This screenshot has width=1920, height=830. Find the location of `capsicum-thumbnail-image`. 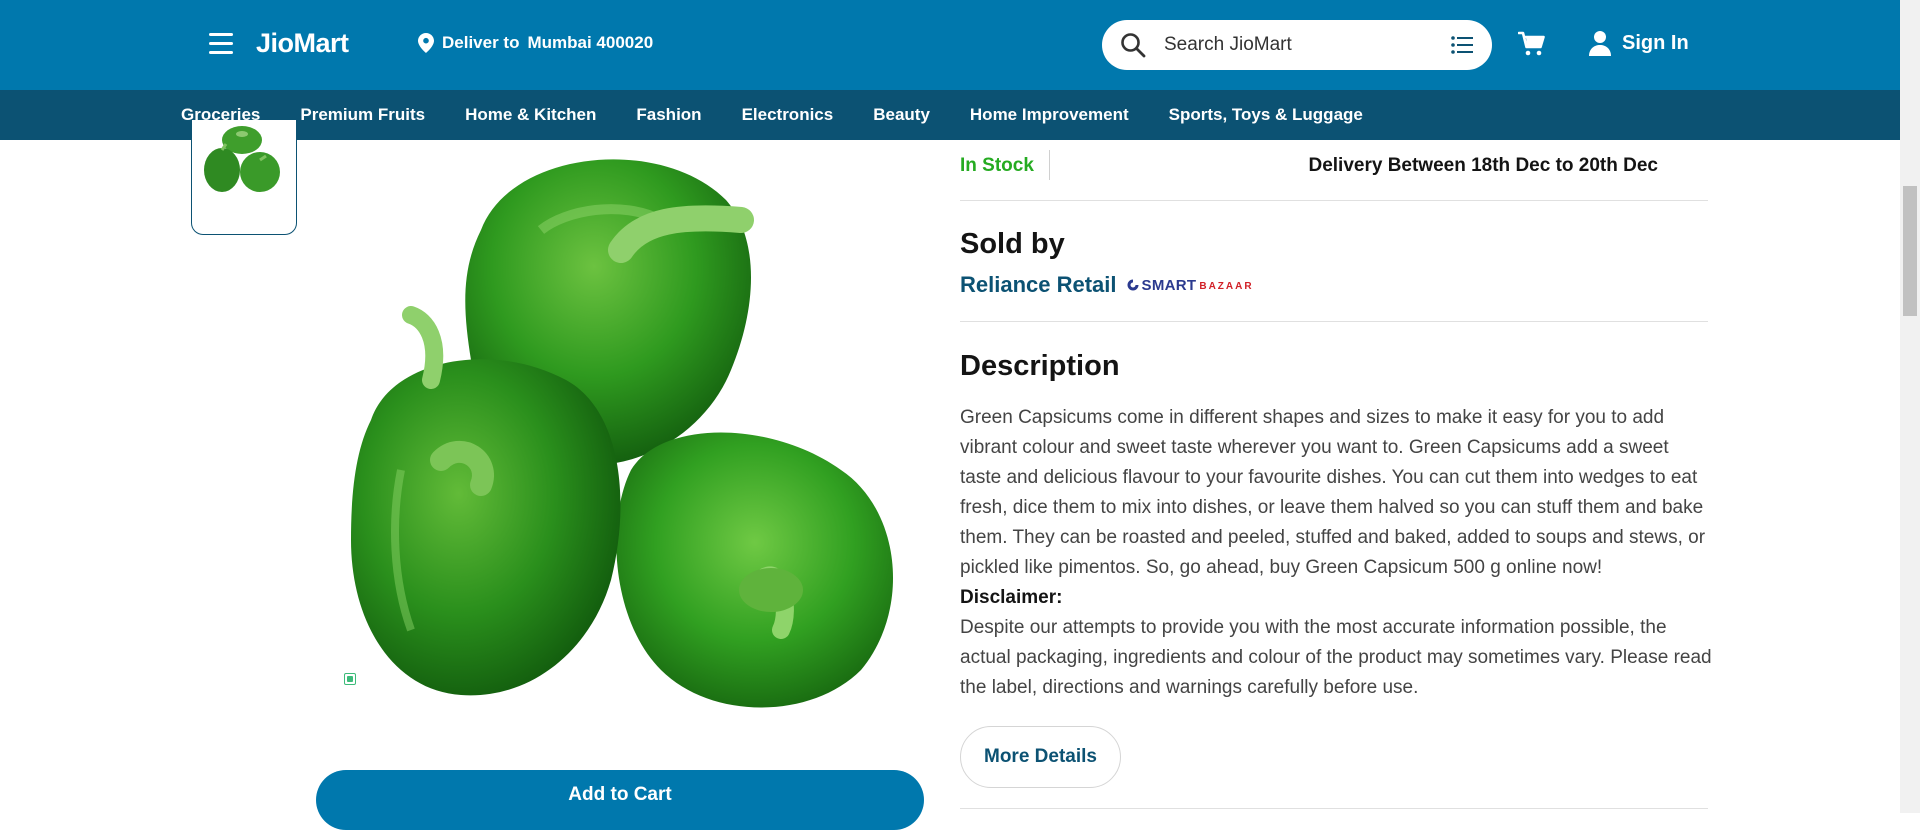

capsicum-thumbnail-image is located at coordinates (242, 159).